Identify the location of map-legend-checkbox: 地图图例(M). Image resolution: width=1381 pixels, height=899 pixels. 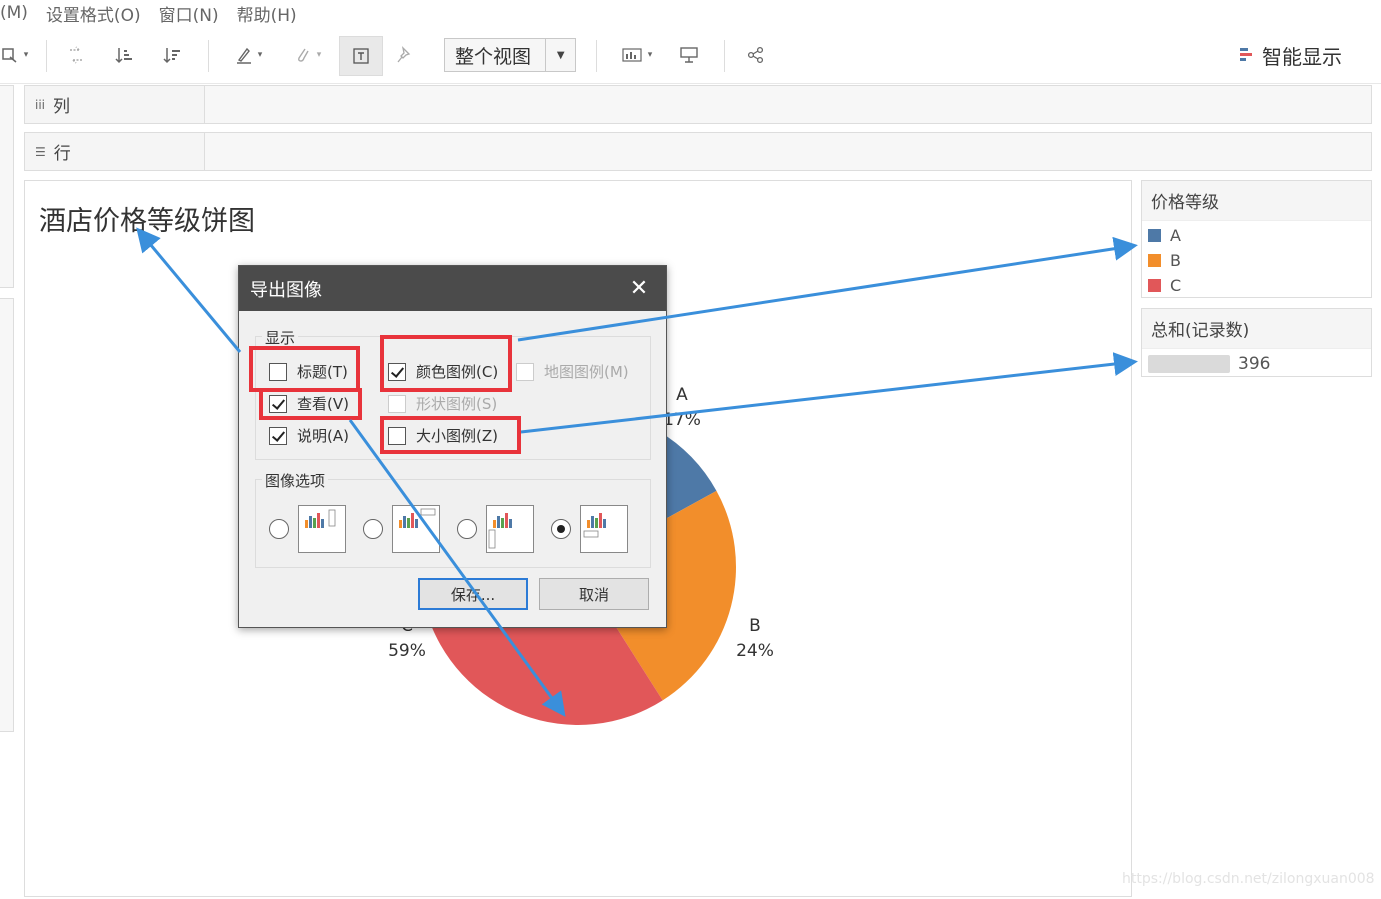
(572, 371).